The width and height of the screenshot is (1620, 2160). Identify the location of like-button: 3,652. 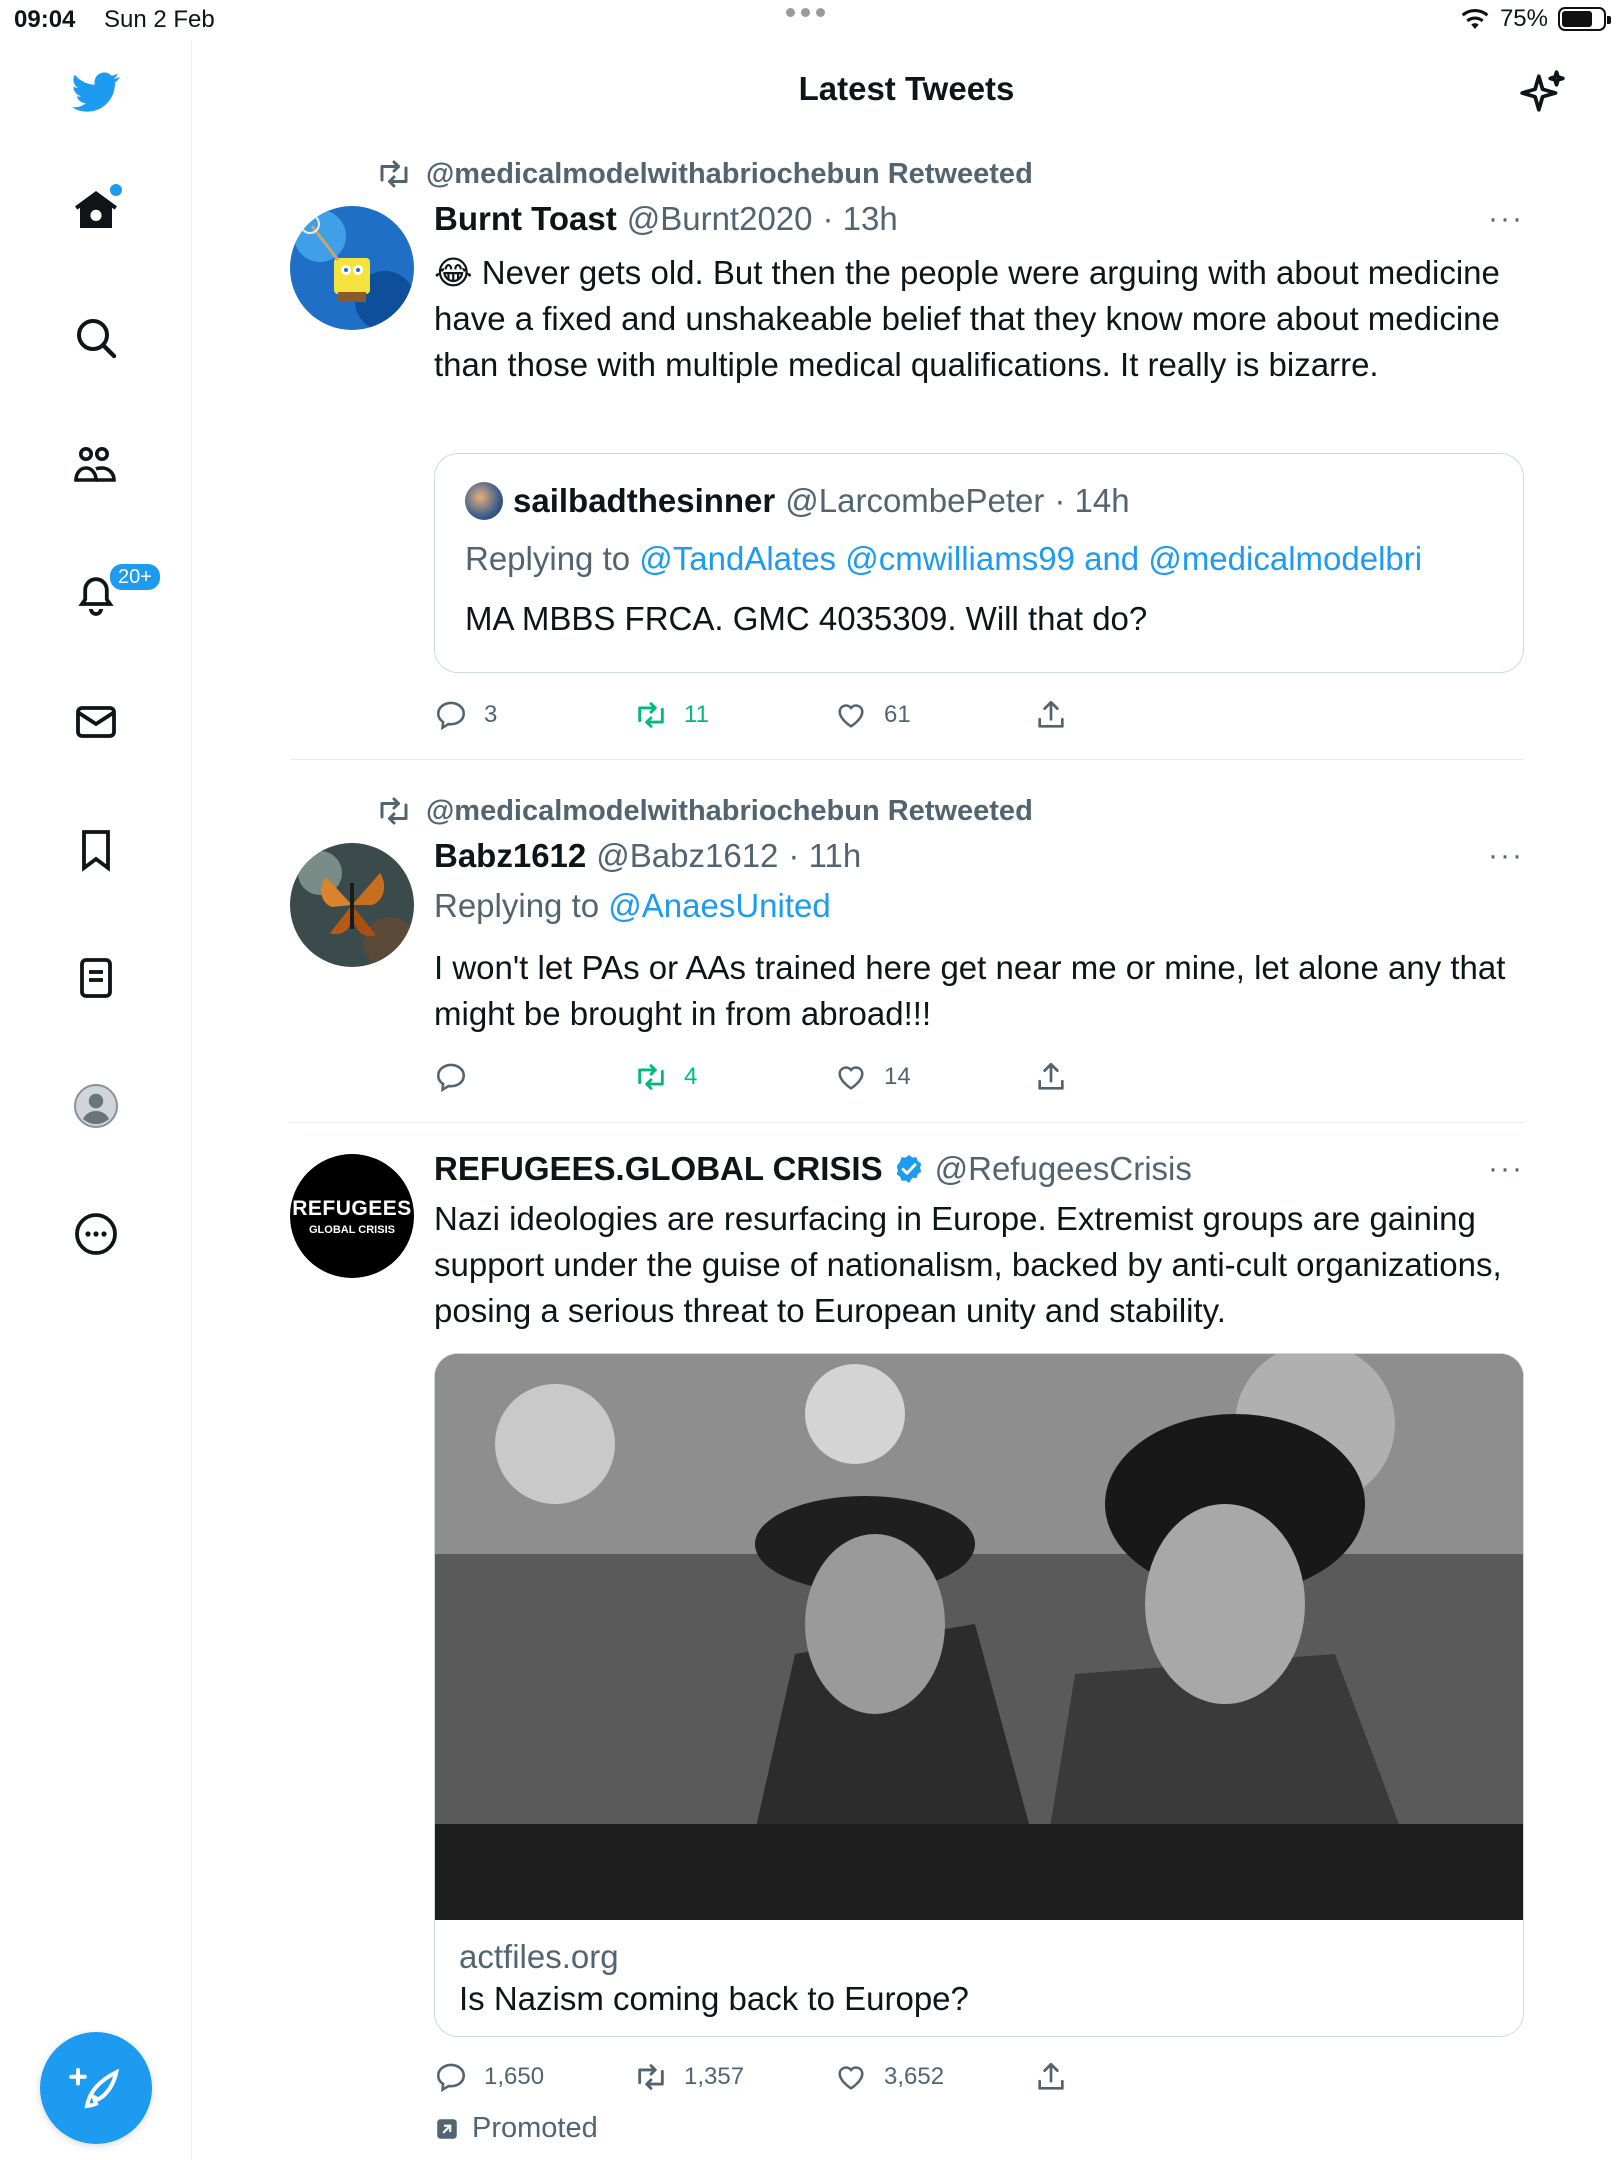
(889, 2077).